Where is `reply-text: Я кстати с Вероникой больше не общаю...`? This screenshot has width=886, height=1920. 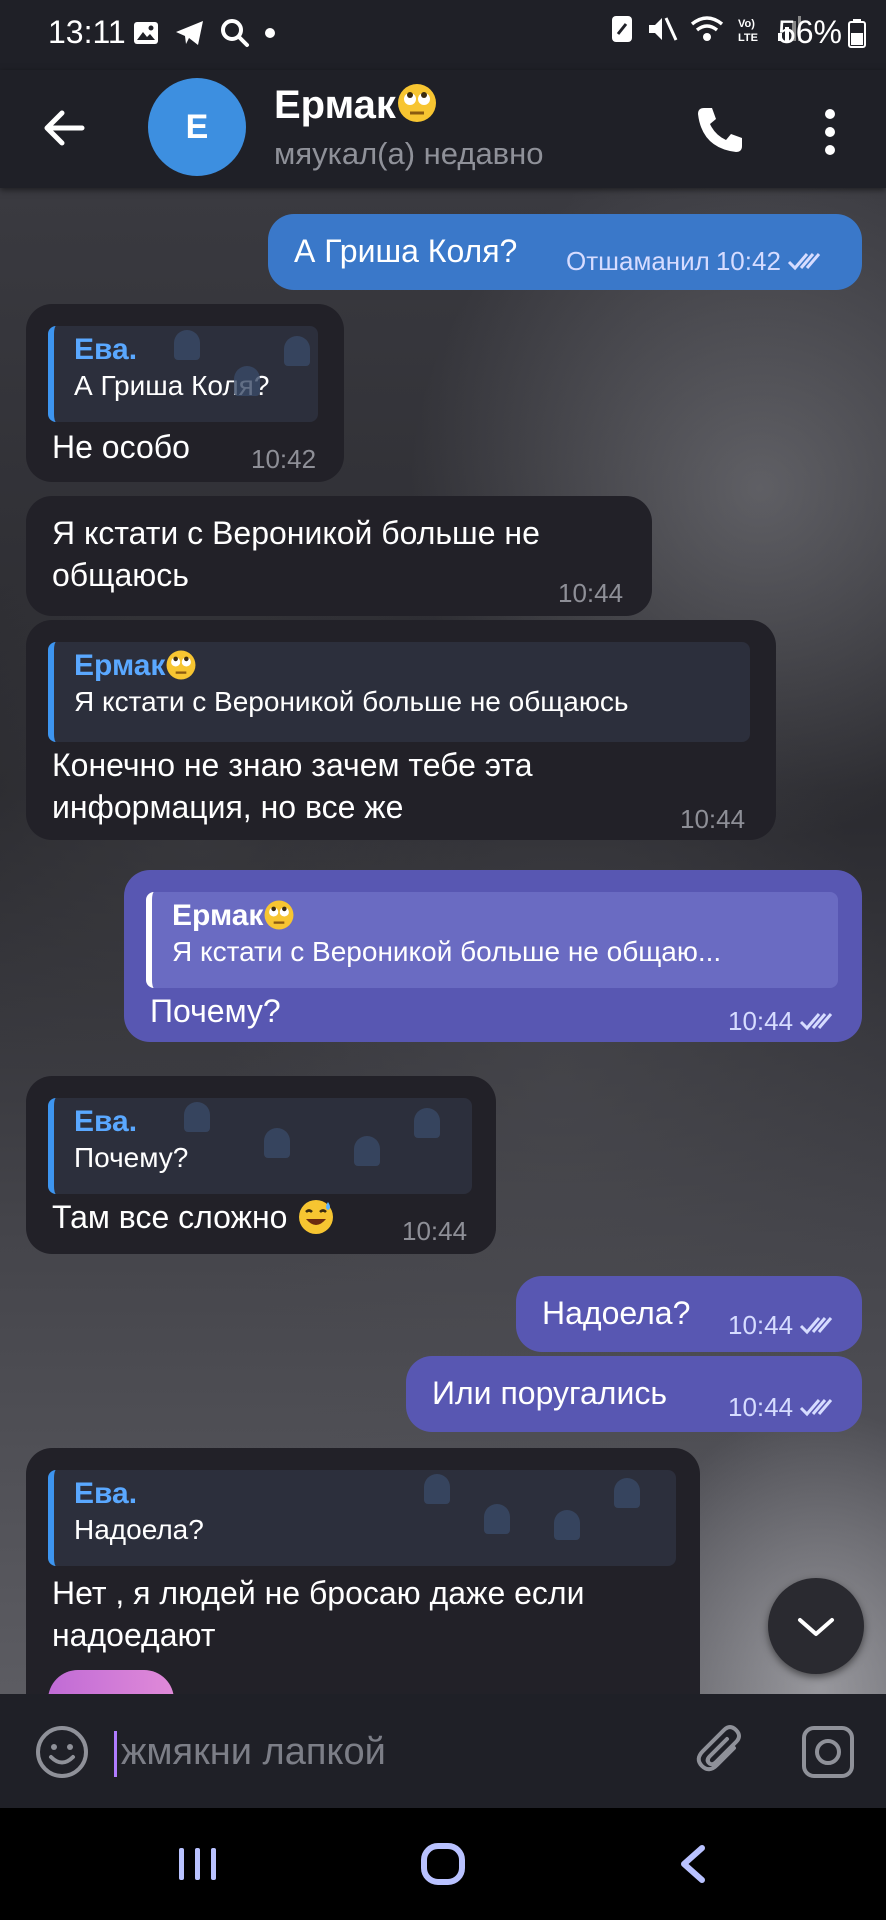 reply-text: Я кстати с Вероникой больше не общаю... is located at coordinates (447, 951).